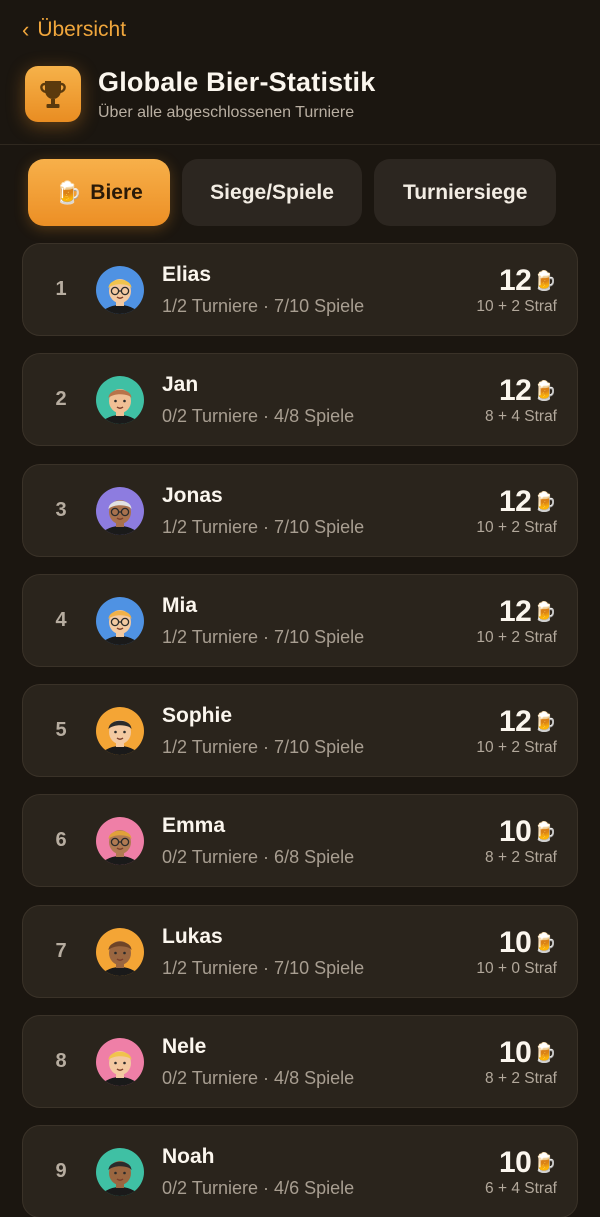  What do you see at coordinates (184, 1047) in the screenshot?
I see `player-name: Nele` at bounding box center [184, 1047].